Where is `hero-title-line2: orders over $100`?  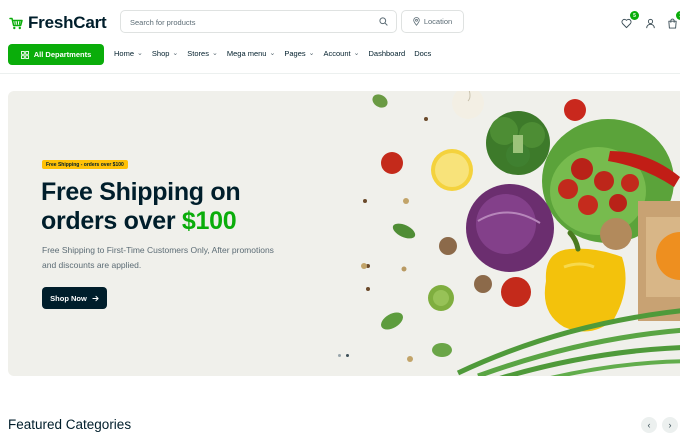
hero-title-line2: orders over $100 is located at coordinates (140, 221).